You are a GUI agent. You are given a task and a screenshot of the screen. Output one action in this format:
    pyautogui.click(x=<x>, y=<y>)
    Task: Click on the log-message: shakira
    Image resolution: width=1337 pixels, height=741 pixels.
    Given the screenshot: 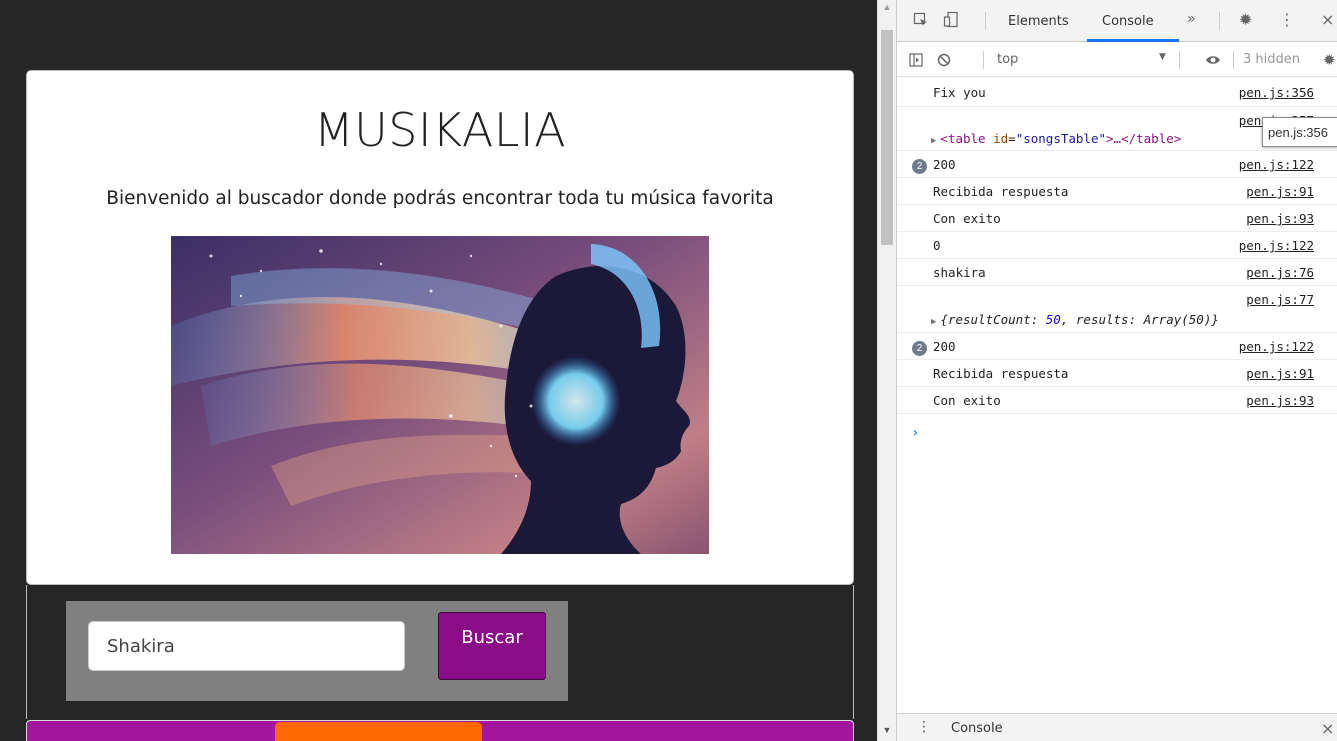 What is the action you would take?
    pyautogui.click(x=959, y=272)
    